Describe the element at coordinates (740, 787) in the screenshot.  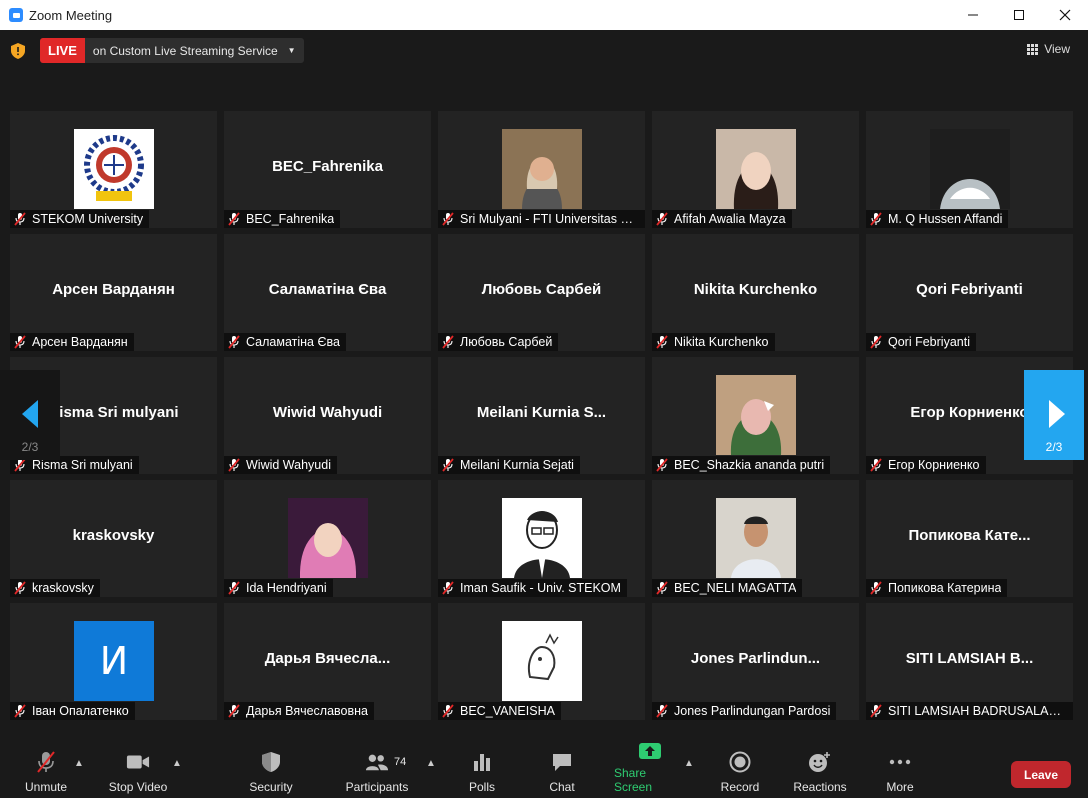
I see `record-label: Record` at that location.